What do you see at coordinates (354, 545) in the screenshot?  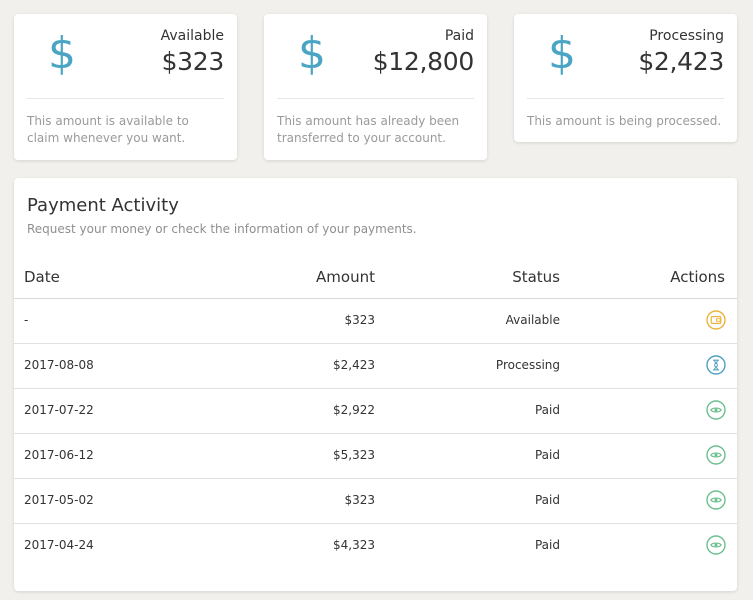 I see `cell-amount: $4,323` at bounding box center [354, 545].